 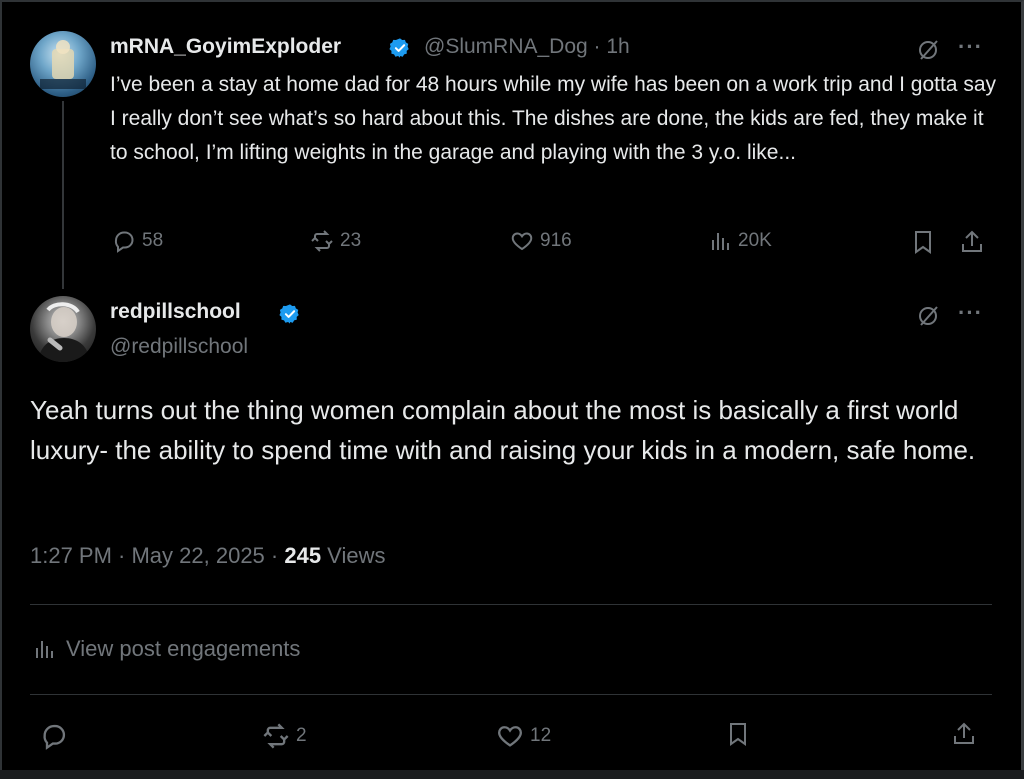 I want to click on main-avatar, so click(x=63, y=329).